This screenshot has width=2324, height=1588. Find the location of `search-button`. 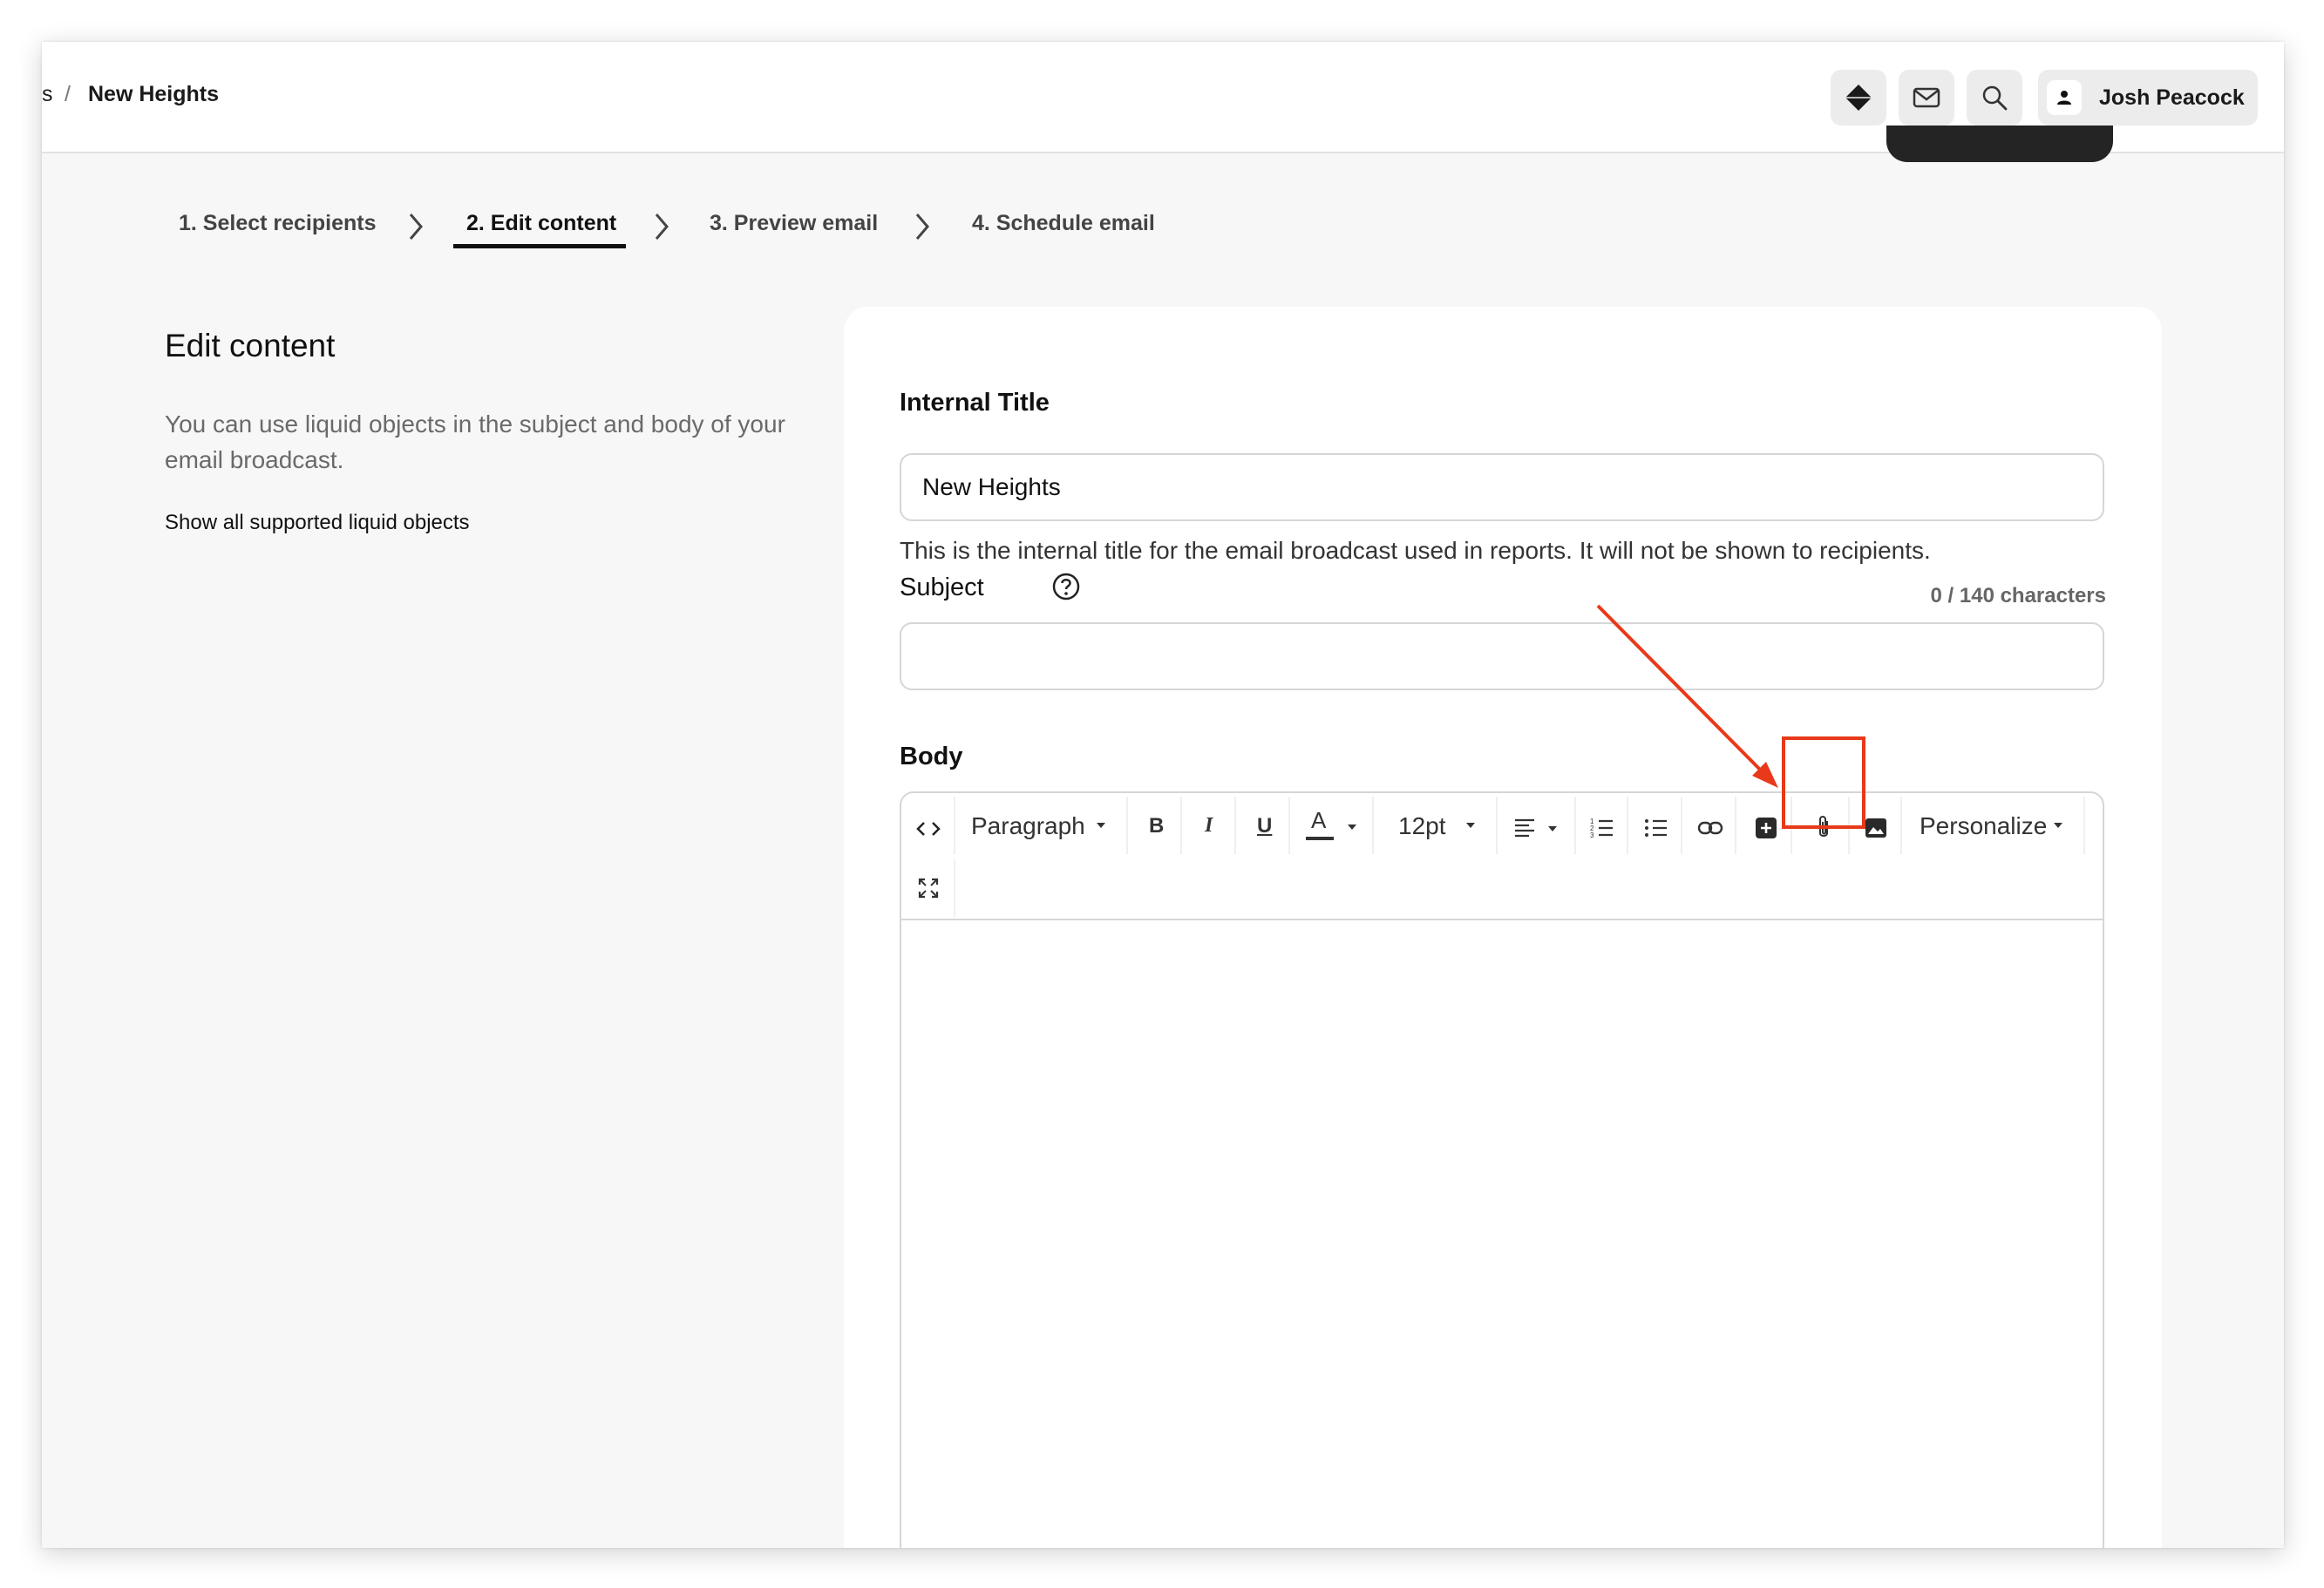

search-button is located at coordinates (1994, 98).